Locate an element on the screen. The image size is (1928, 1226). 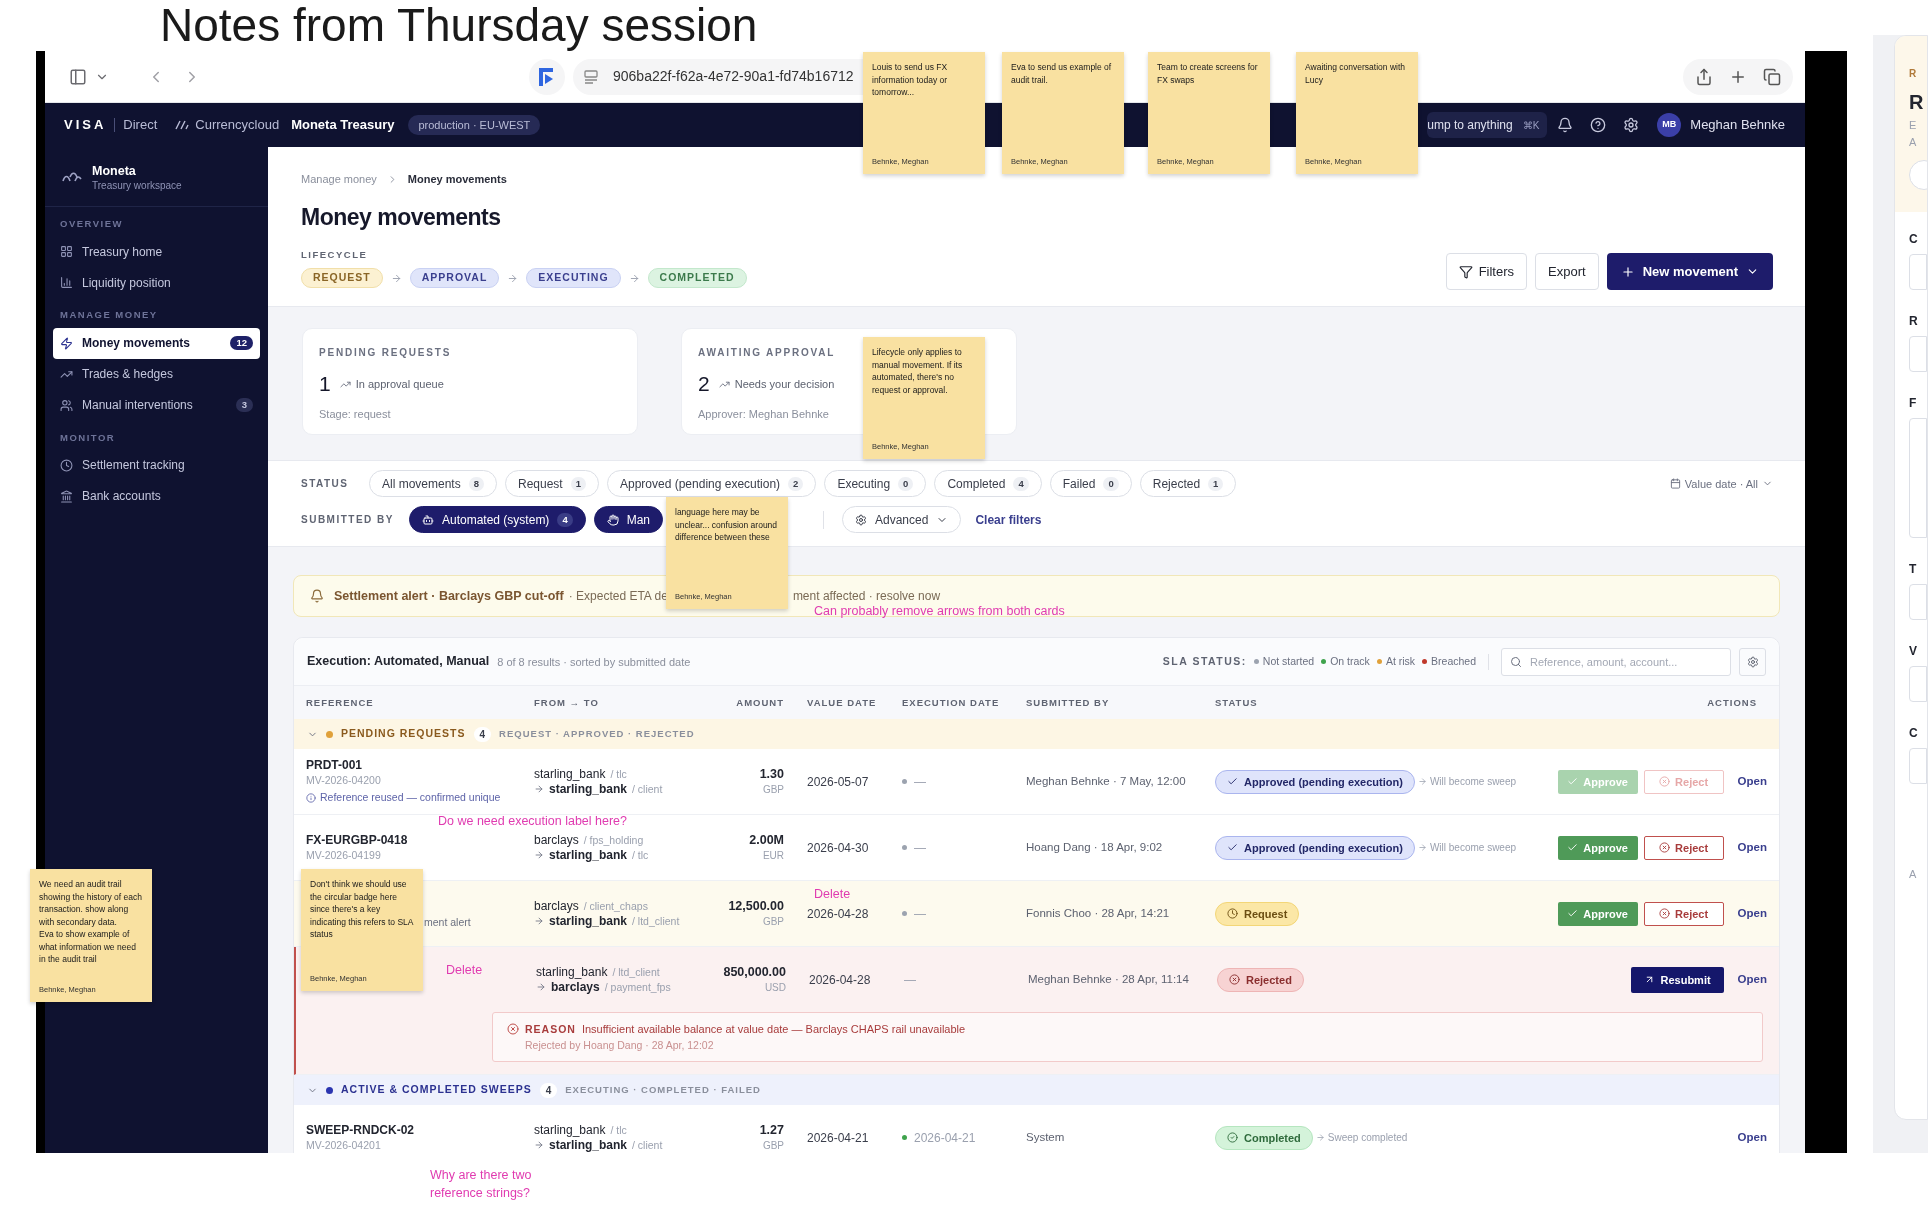
clear-filters-link: Clear filters is located at coordinates (1008, 519).